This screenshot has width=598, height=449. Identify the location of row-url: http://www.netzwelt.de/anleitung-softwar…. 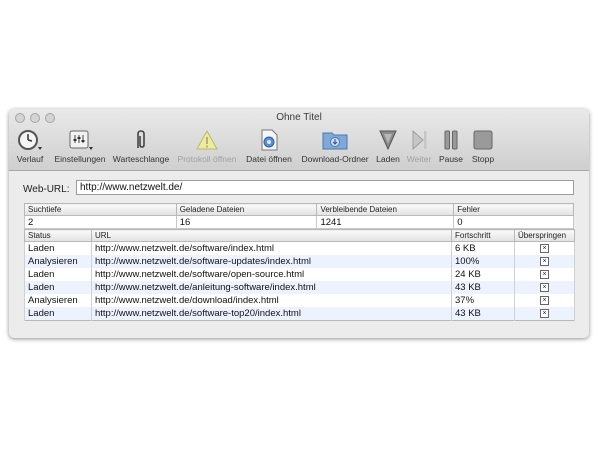
(271, 287).